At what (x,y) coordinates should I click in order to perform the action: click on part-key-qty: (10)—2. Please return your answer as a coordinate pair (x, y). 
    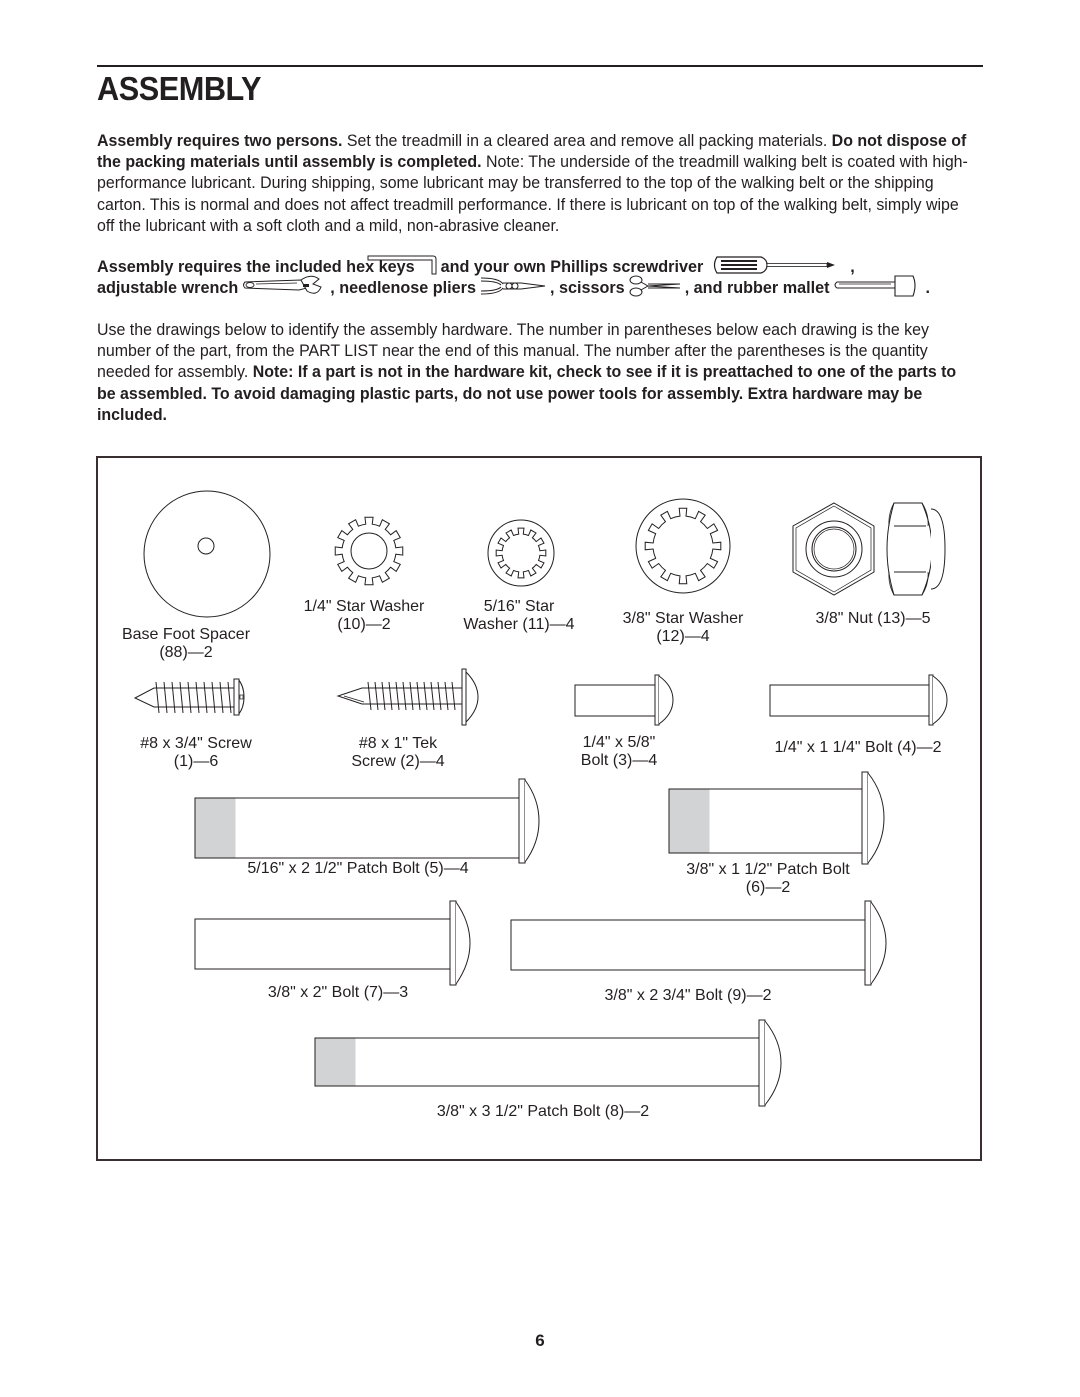
    Looking at the image, I should click on (364, 624).